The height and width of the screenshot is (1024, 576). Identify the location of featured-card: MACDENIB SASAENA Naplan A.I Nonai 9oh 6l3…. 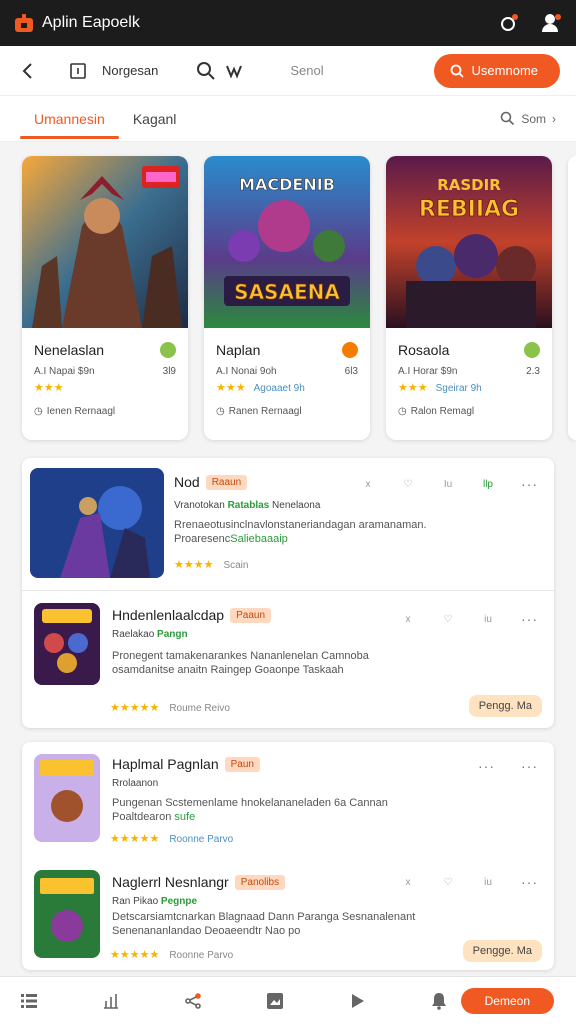
(287, 298).